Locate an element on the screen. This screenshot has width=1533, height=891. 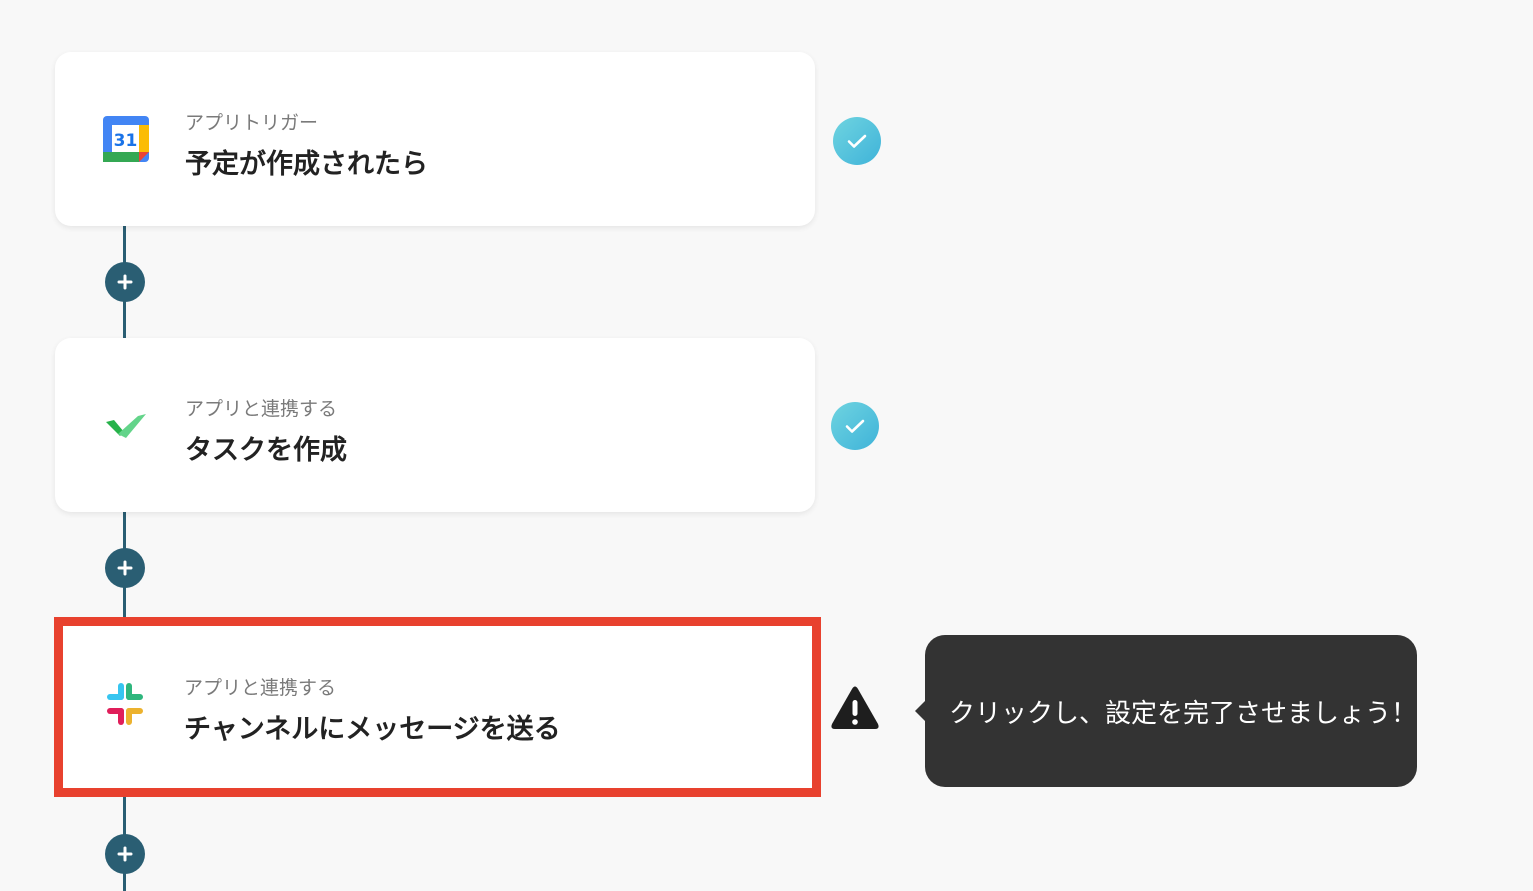
calendar-date-text: 31 is located at coordinates (126, 141).